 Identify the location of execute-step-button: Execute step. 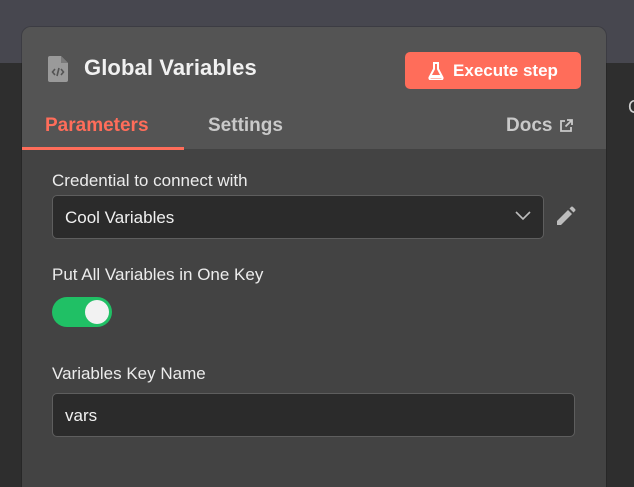
(493, 70).